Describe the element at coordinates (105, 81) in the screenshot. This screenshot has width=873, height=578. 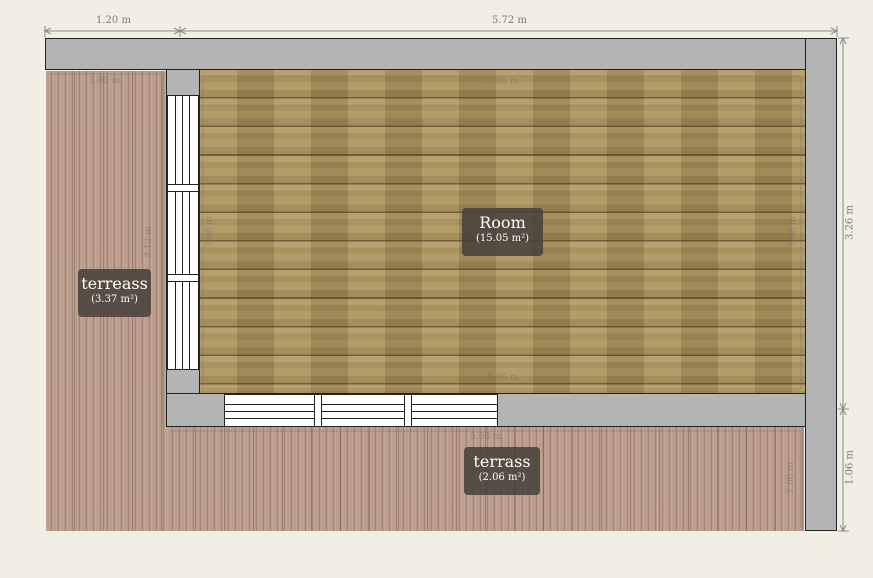
I see `dimension-terreass-width: 1.05 m` at that location.